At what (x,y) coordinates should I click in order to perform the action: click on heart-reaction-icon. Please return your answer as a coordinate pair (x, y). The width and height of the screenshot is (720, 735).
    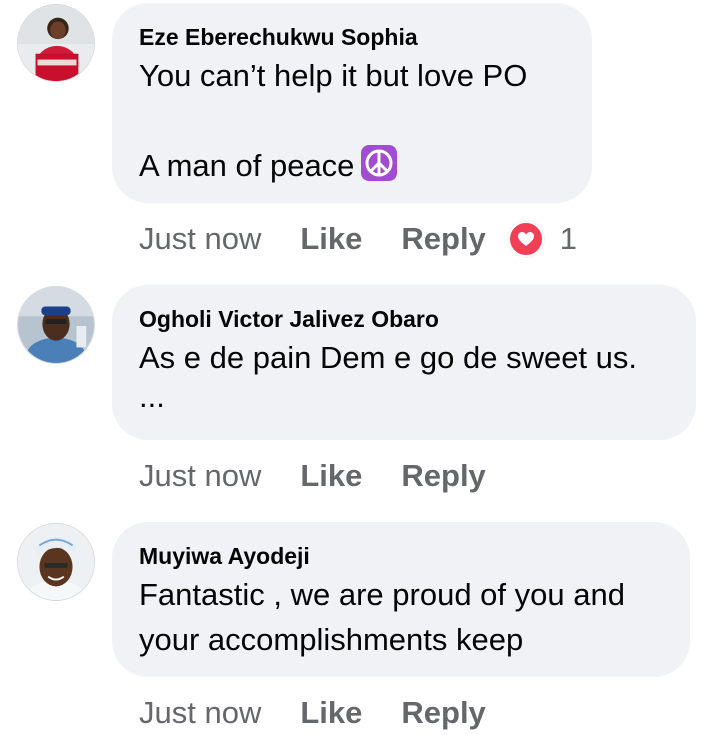
    Looking at the image, I should click on (525, 239).